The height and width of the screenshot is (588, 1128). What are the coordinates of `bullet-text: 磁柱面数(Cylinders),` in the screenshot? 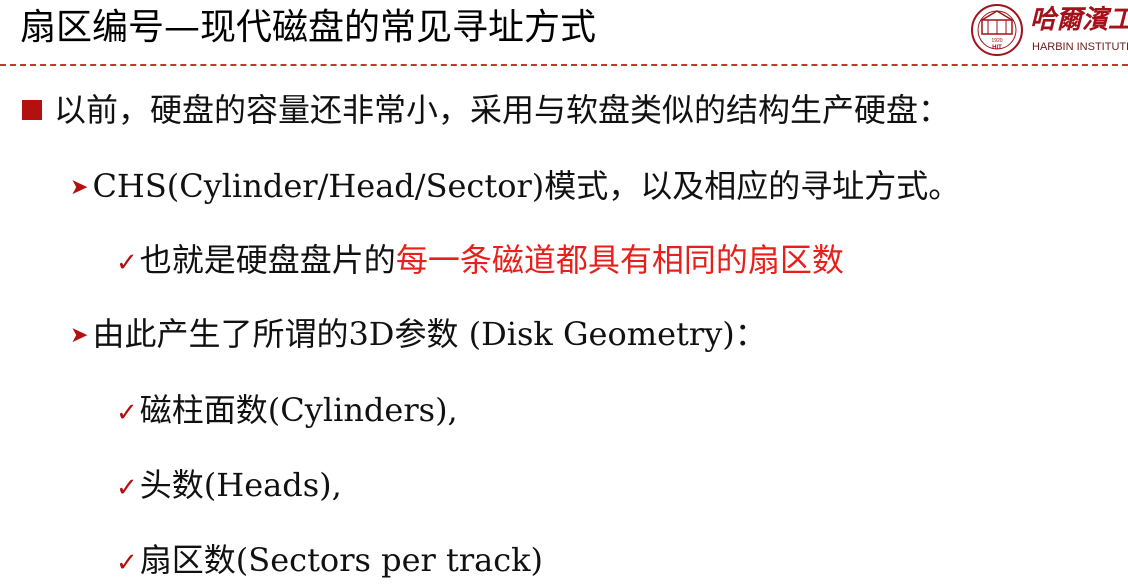 It's located at (298, 410).